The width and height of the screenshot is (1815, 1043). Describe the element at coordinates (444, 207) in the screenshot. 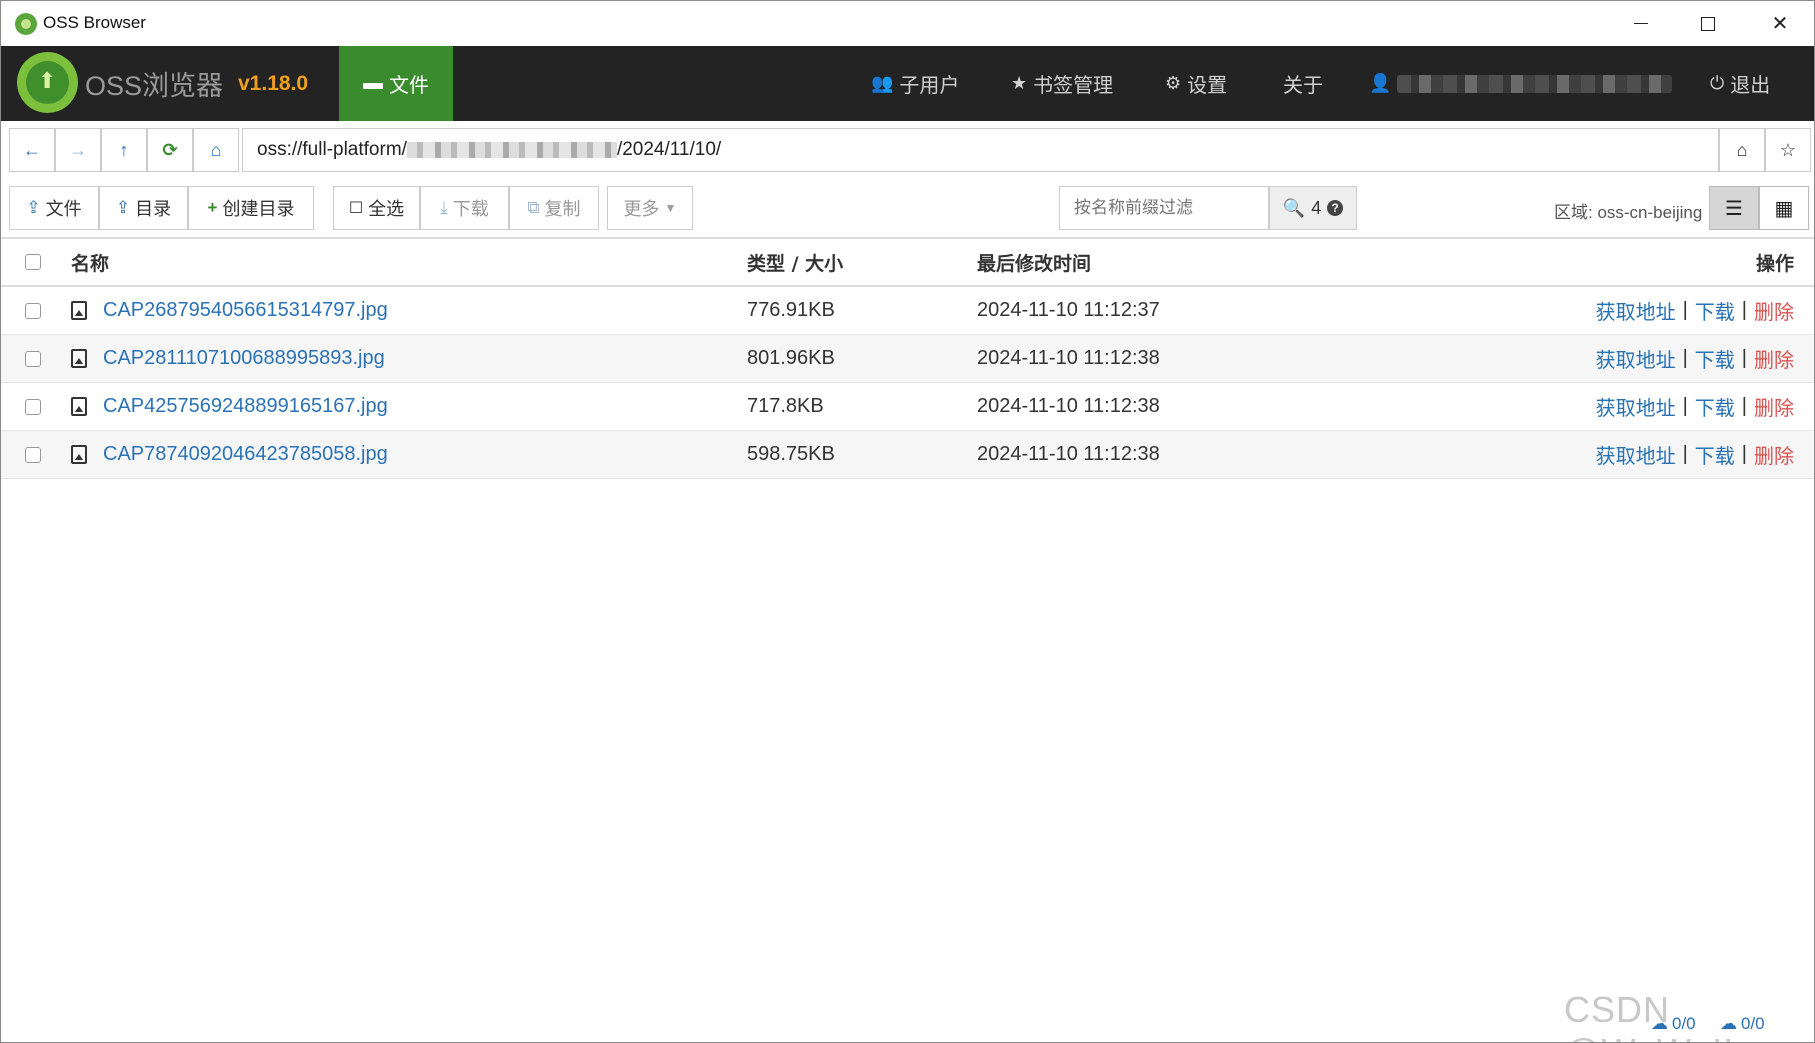

I see `download-icon: ⤓` at that location.